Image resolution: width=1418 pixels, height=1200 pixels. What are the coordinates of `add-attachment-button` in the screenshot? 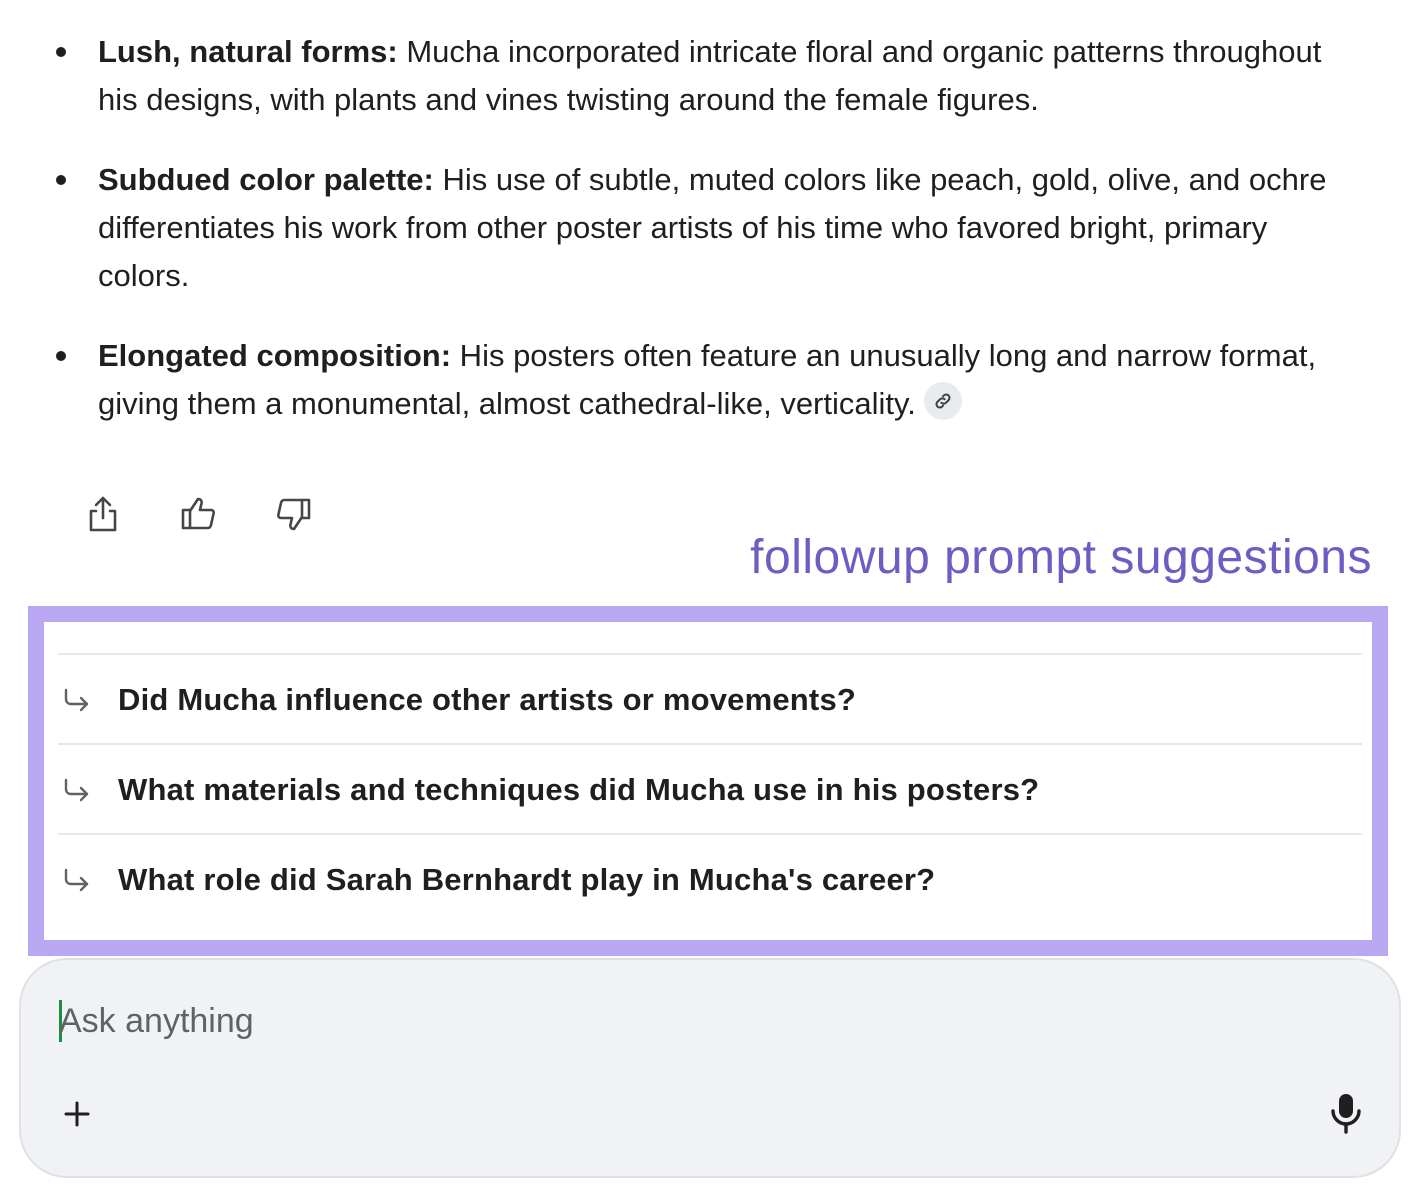 It's located at (77, 1116).